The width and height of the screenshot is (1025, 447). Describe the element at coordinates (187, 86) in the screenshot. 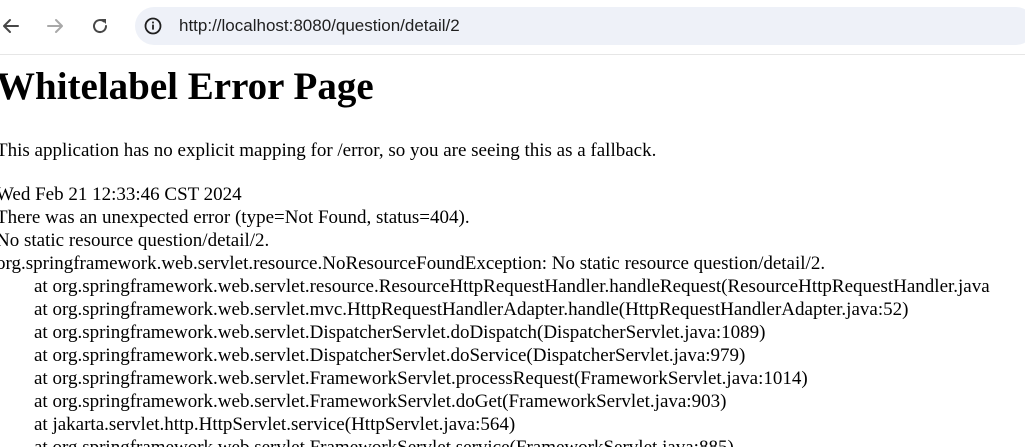

I see `page-title: Whitelabel Error Page` at that location.